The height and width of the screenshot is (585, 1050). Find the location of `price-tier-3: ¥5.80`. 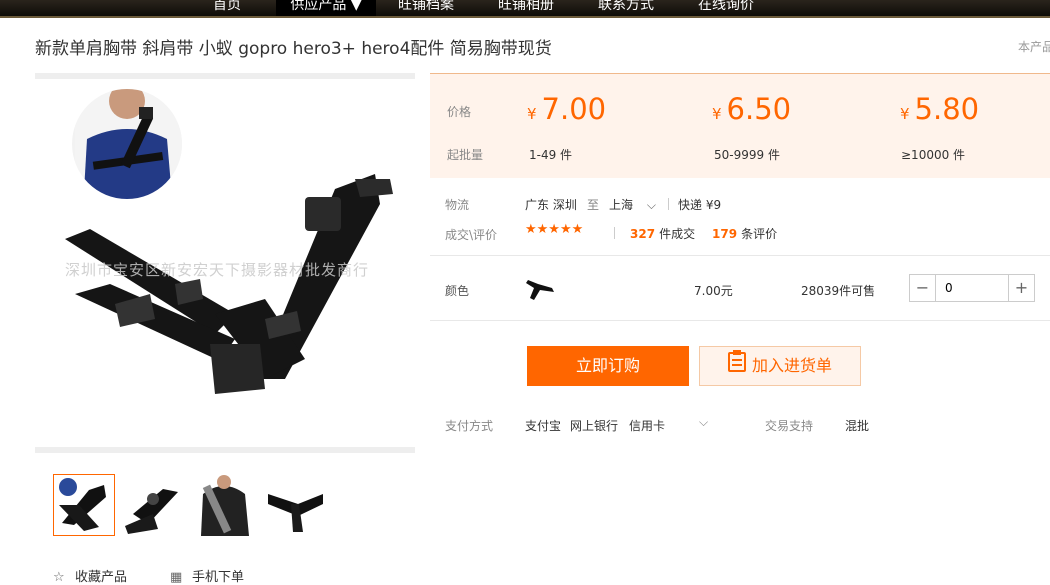

price-tier-3: ¥5.80 is located at coordinates (939, 109).